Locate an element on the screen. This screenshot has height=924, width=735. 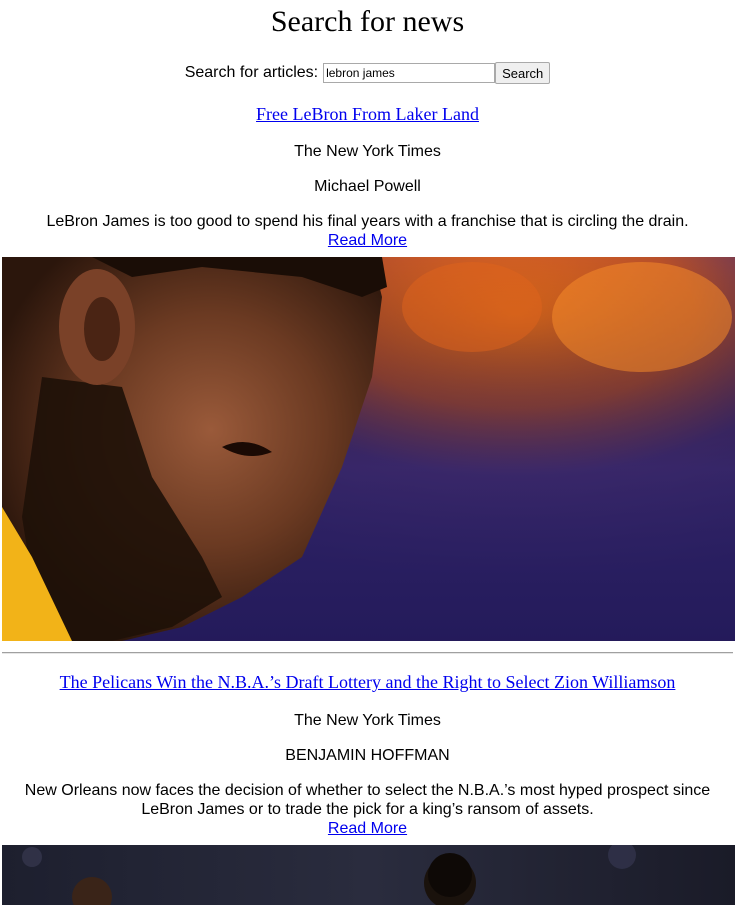
search-form: Search for articles: Search is located at coordinates (367, 73).